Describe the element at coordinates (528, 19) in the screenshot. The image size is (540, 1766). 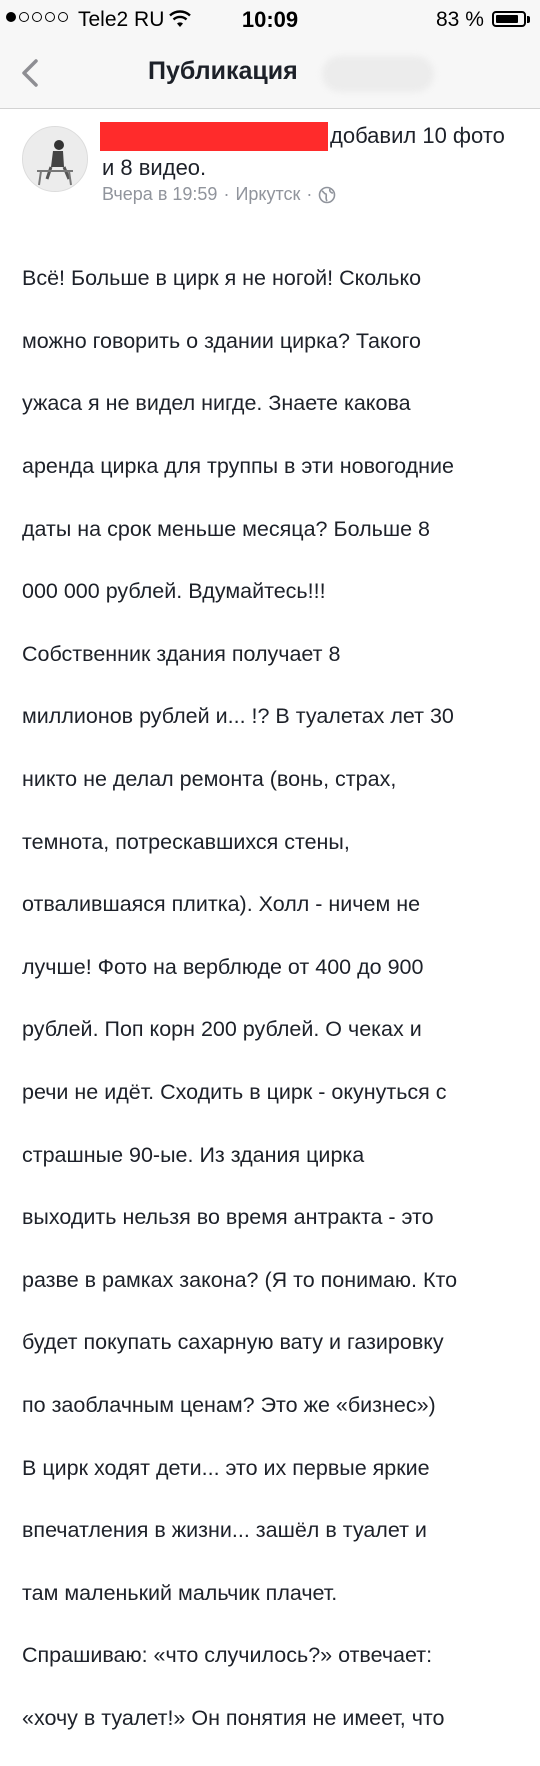
I see `battery-cap` at that location.